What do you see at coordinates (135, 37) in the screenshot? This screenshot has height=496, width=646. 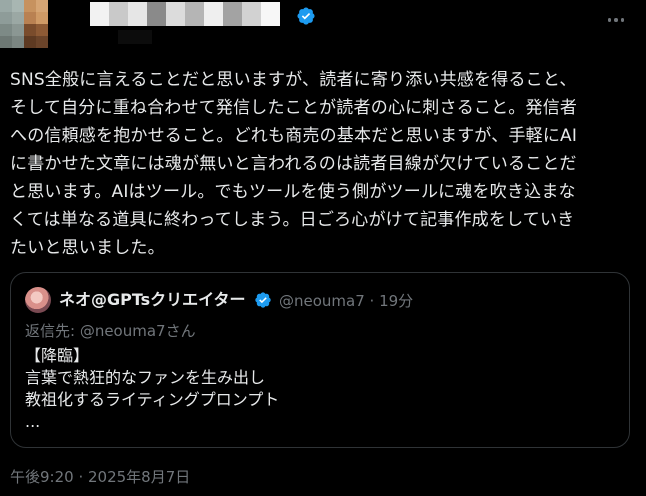 I see `author-handle-censored` at bounding box center [135, 37].